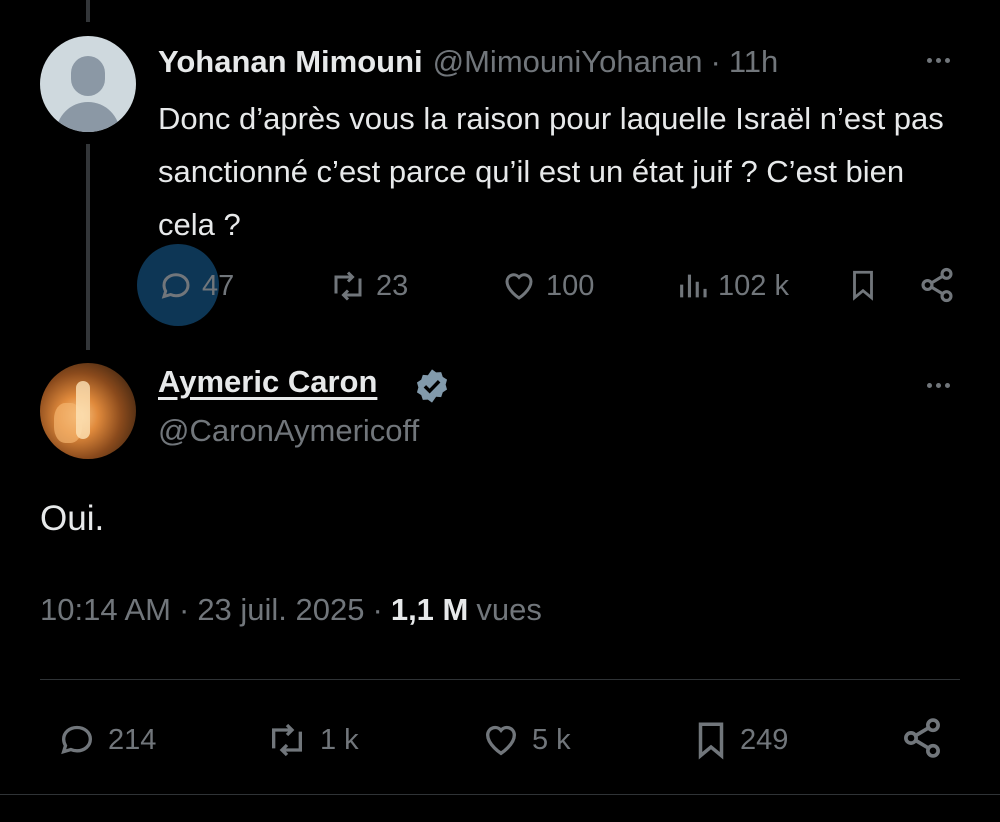 The height and width of the screenshot is (822, 1000). Describe the element at coordinates (430, 610) in the screenshot. I see `tweet-views-count: 1,1 M` at that location.